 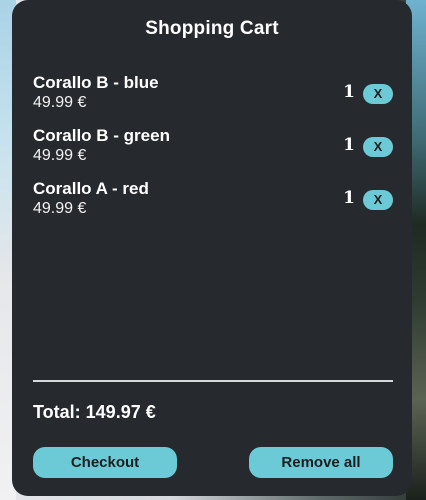 What do you see at coordinates (321, 462) in the screenshot?
I see `remove-all-button: Remove all` at bounding box center [321, 462].